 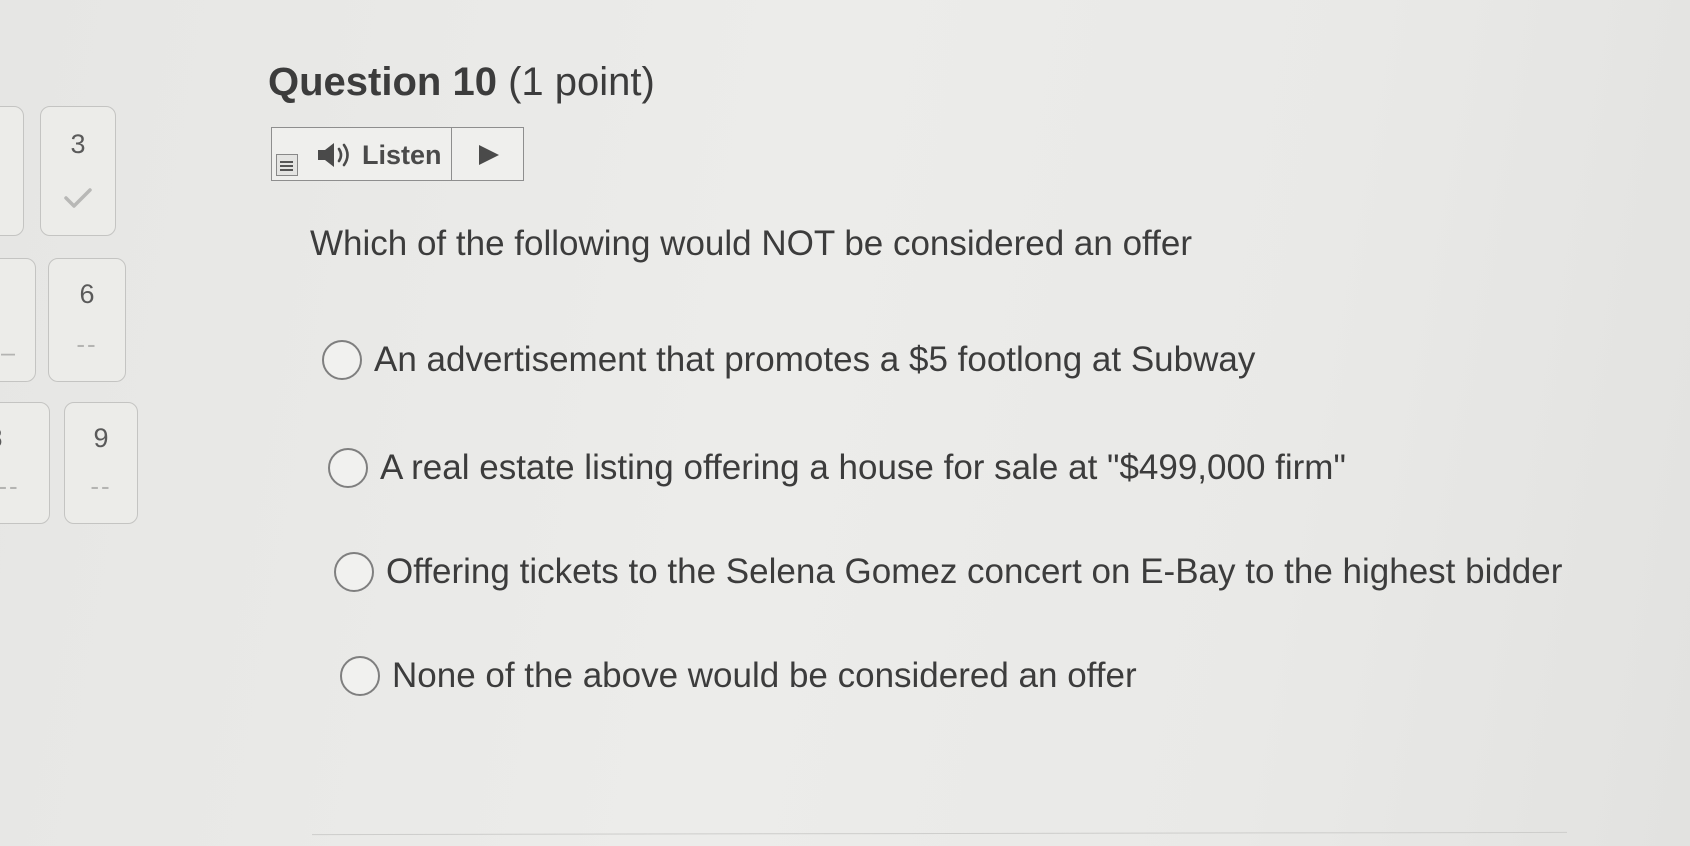 I want to click on listen-widget: Listen, so click(x=397, y=154).